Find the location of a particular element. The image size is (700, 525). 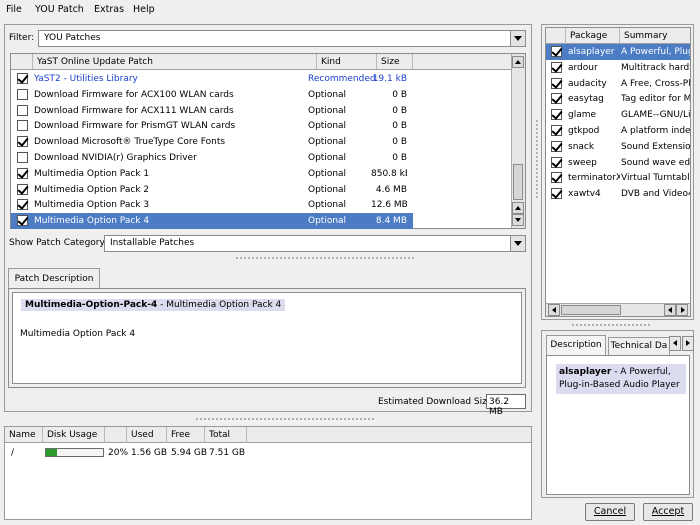

table-row: gtkpod A platform independent is located at coordinates (618, 131).